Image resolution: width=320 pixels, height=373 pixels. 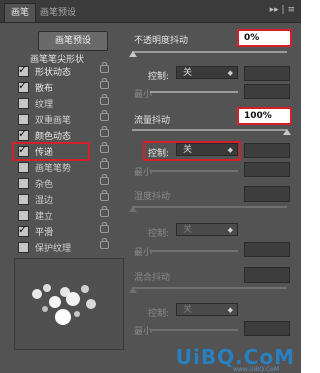 I want to click on brush-presets-button: 画笔预设, so click(x=73, y=41).